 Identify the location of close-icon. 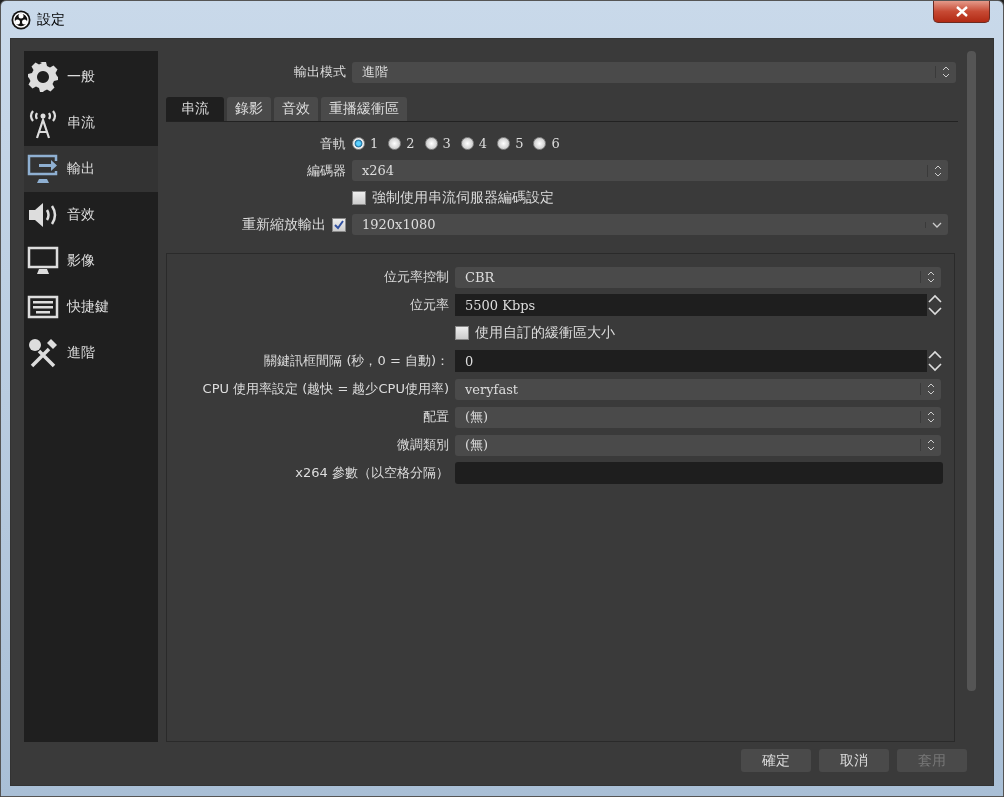
(961, 11).